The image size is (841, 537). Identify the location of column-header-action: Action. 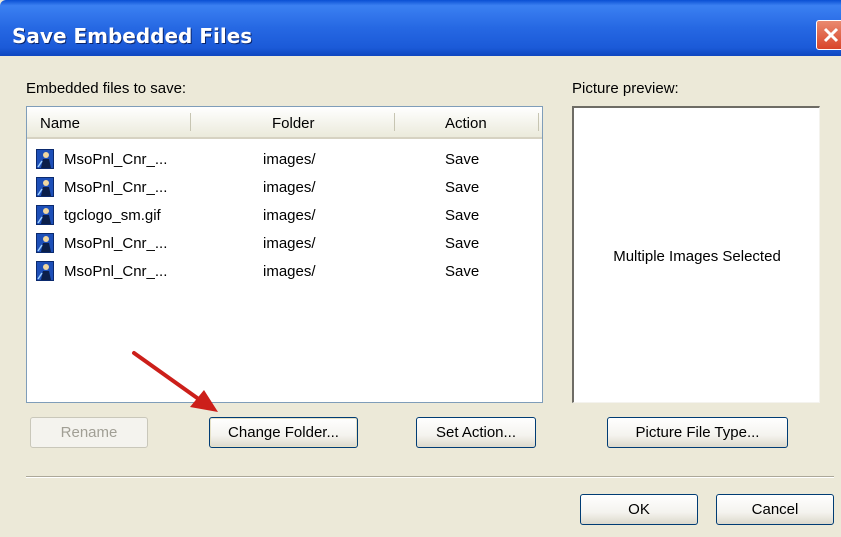
(466, 123).